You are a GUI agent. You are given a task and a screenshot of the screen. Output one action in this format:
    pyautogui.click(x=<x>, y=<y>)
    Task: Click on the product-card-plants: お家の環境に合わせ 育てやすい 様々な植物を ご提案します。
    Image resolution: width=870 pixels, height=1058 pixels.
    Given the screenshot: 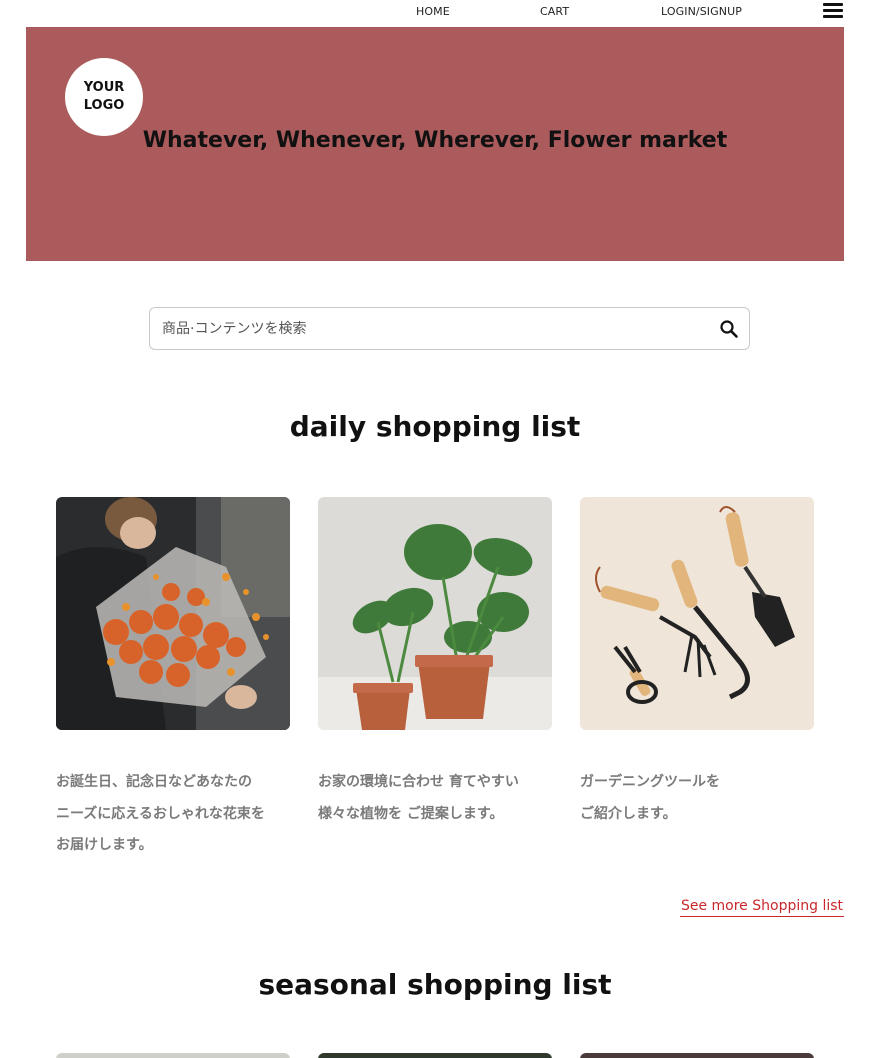 What is the action you would take?
    pyautogui.click(x=435, y=659)
    